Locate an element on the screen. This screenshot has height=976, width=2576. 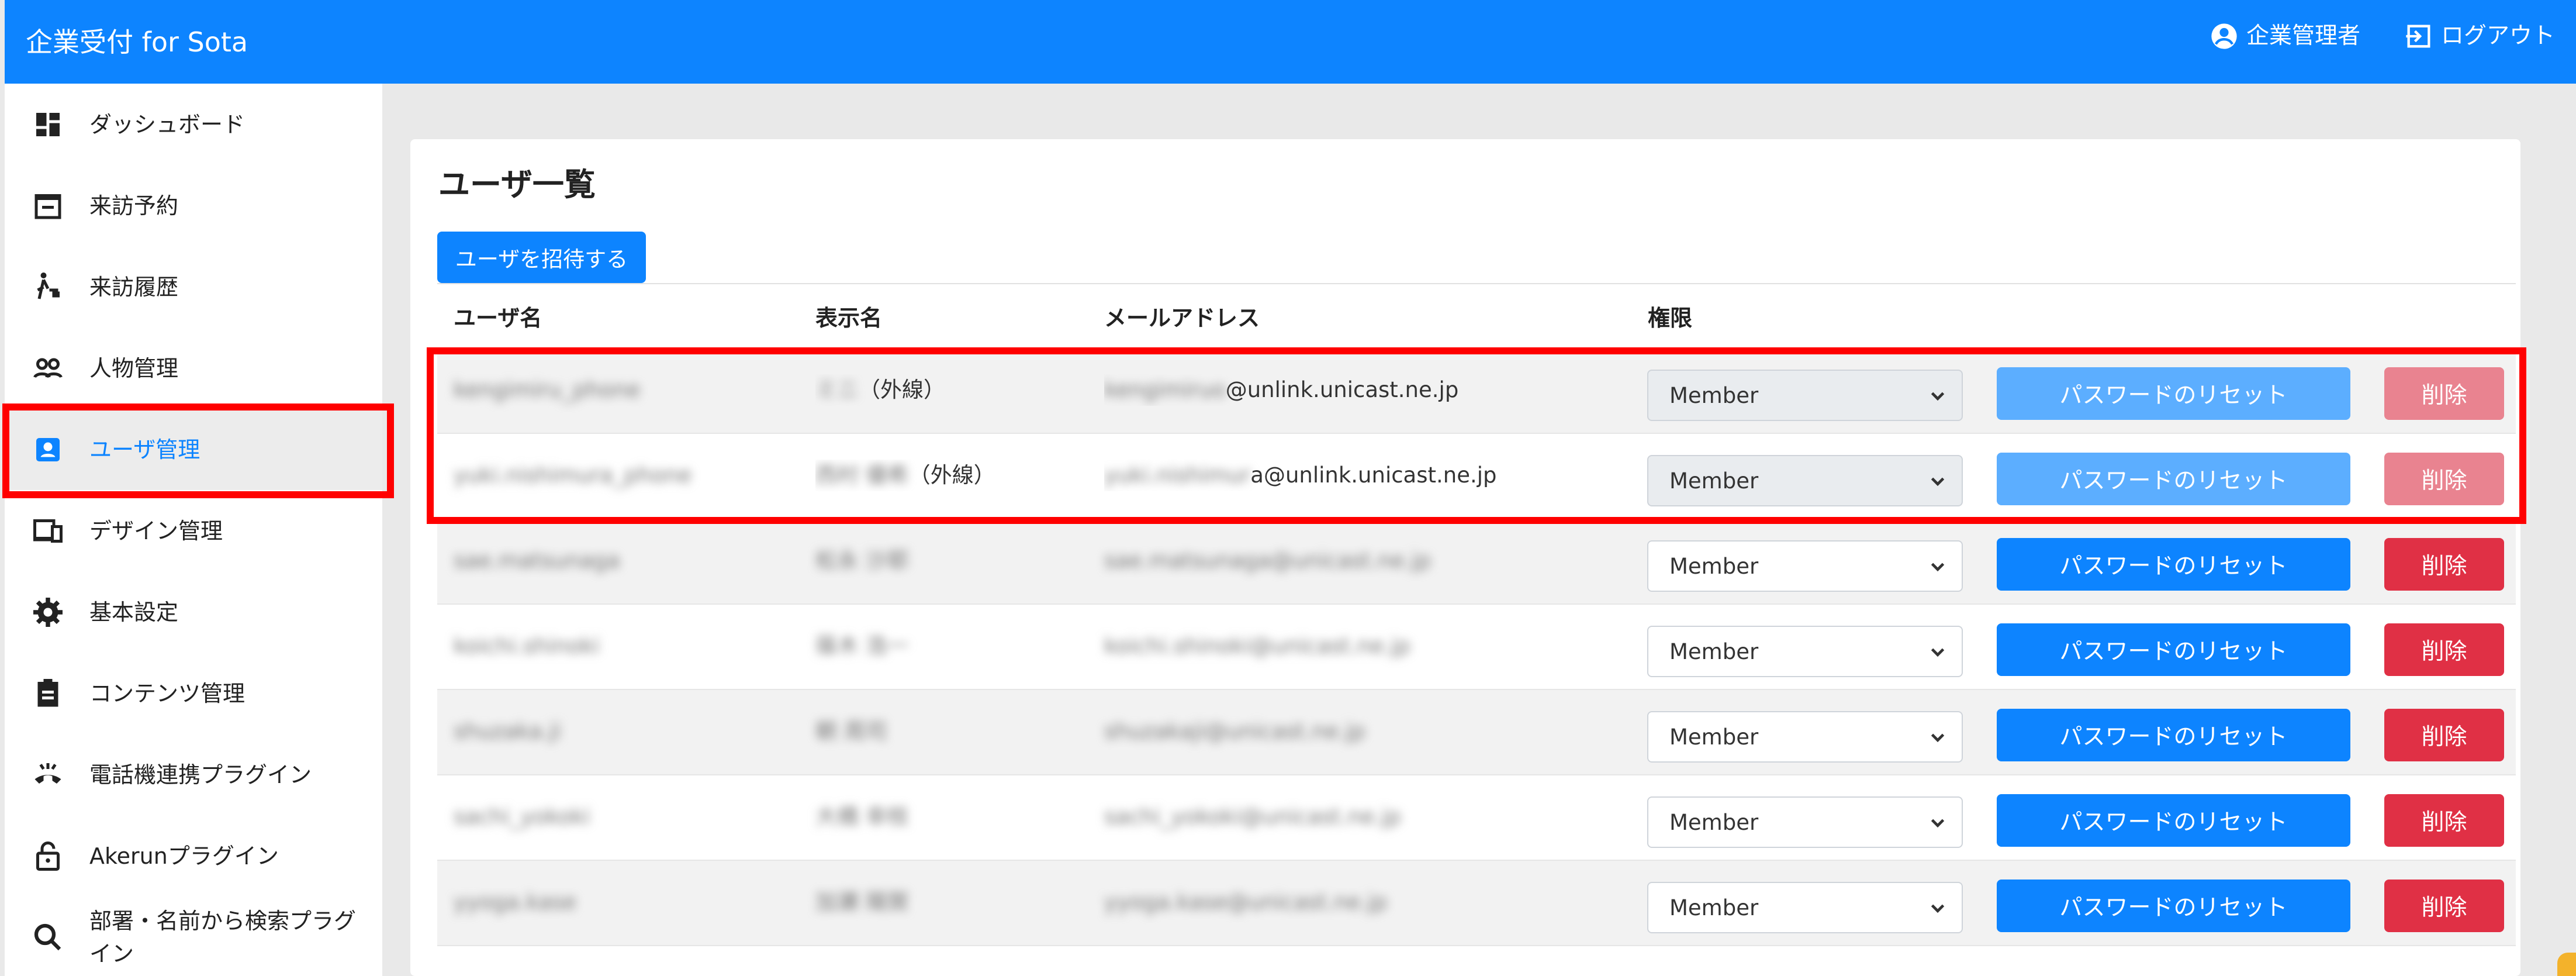
display-name: ミニ is located at coordinates (837, 389).